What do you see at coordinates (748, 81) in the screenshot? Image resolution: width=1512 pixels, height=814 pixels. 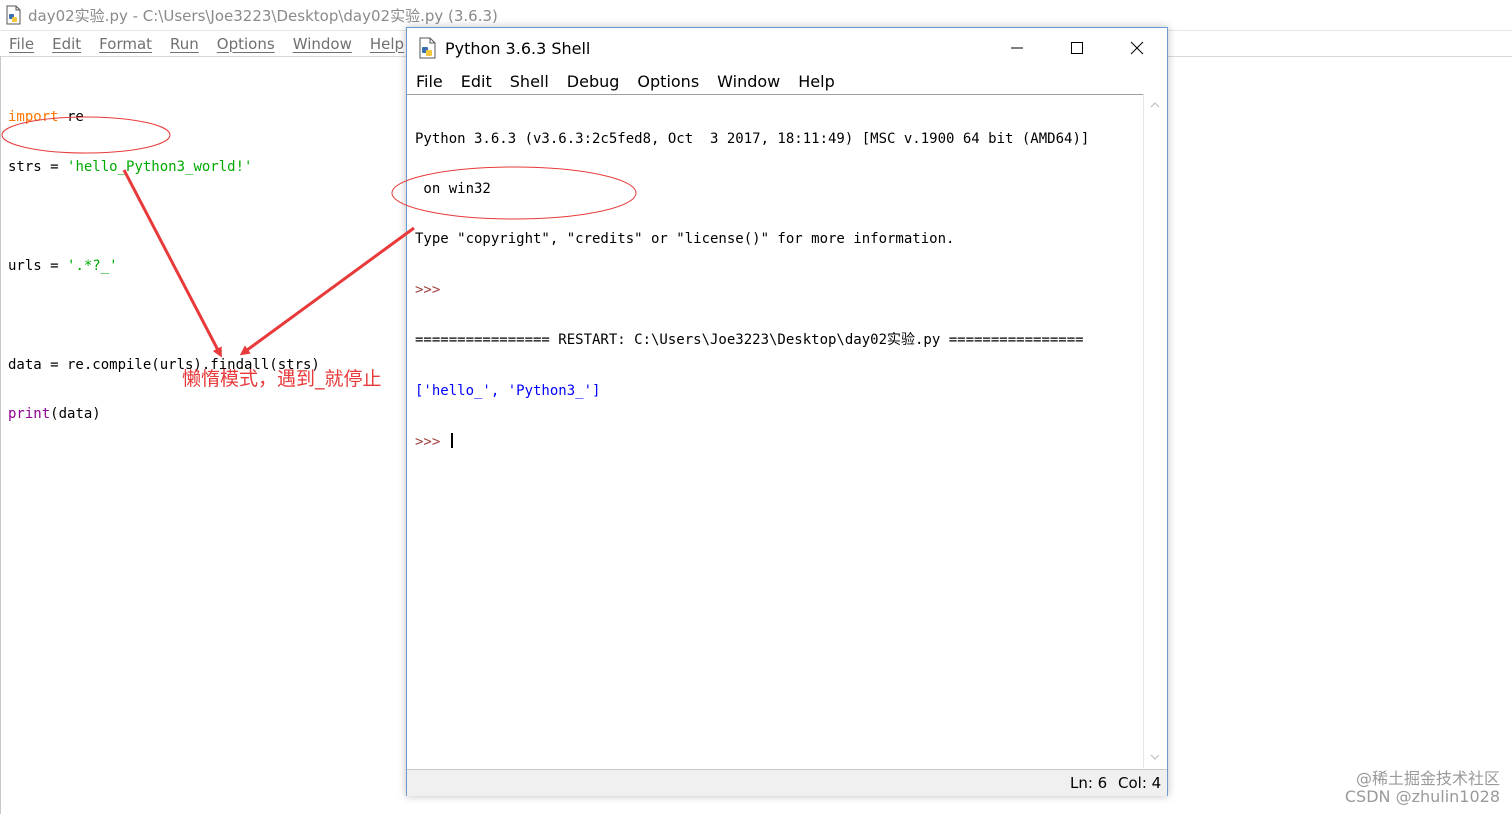 I see `shell-menu-window: Window` at bounding box center [748, 81].